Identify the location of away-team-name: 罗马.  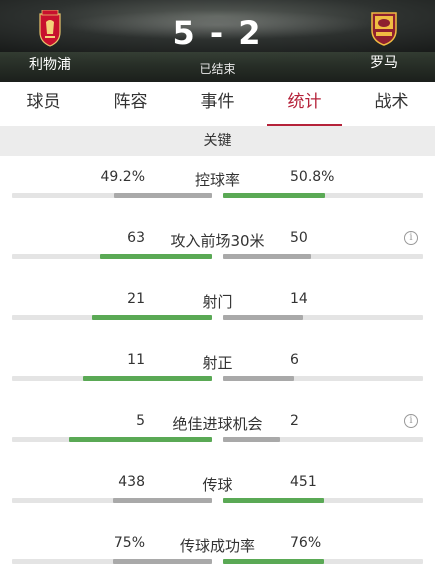
(384, 63).